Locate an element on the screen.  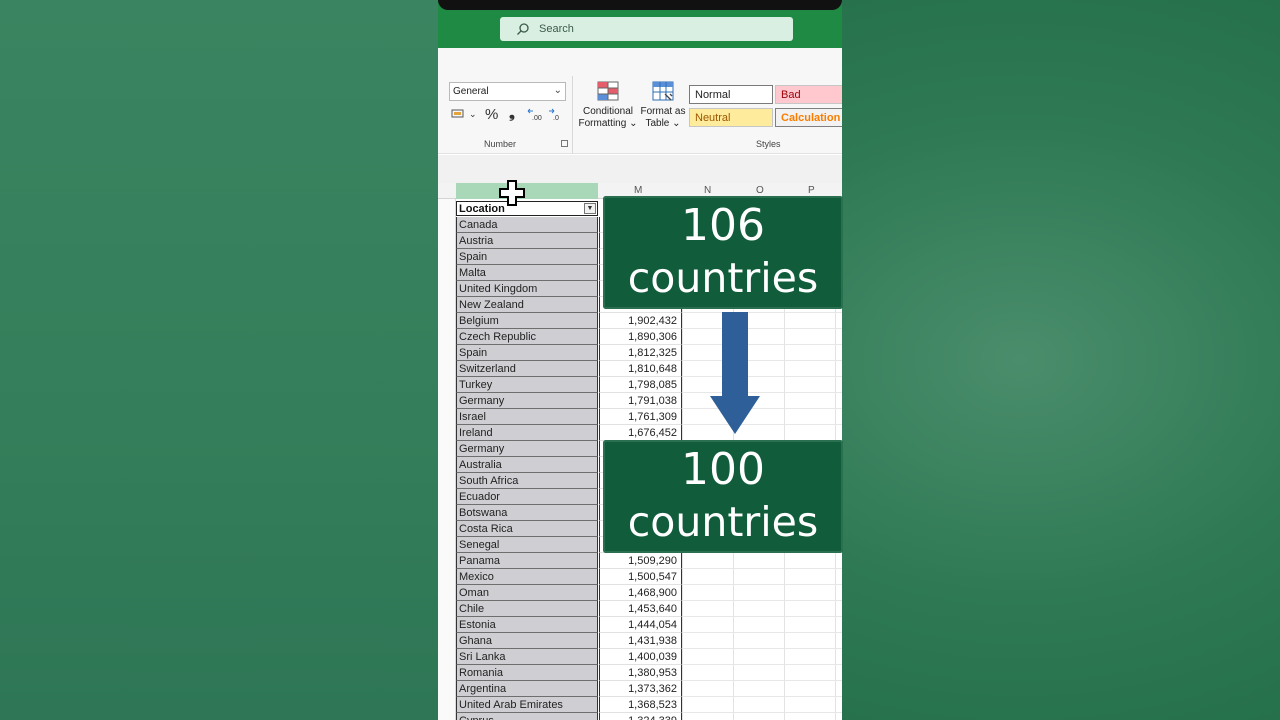
location-column-header: Location ▼ is located at coordinates (527, 208).